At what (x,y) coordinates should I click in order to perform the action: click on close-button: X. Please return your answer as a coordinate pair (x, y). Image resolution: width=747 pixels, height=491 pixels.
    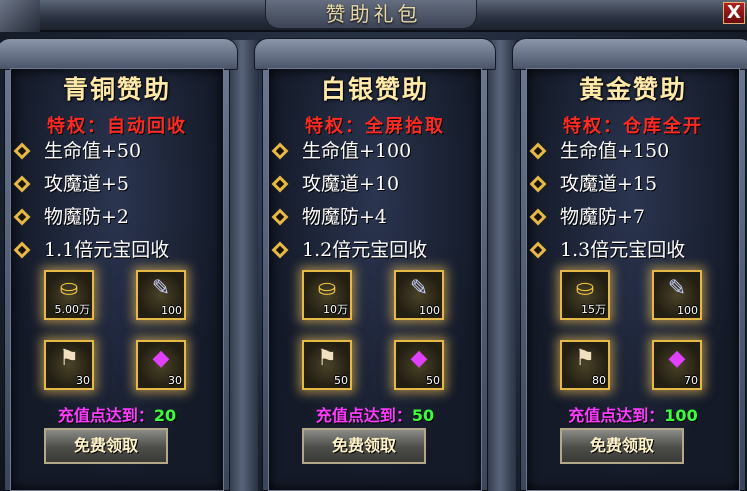
    Looking at the image, I should click on (734, 13).